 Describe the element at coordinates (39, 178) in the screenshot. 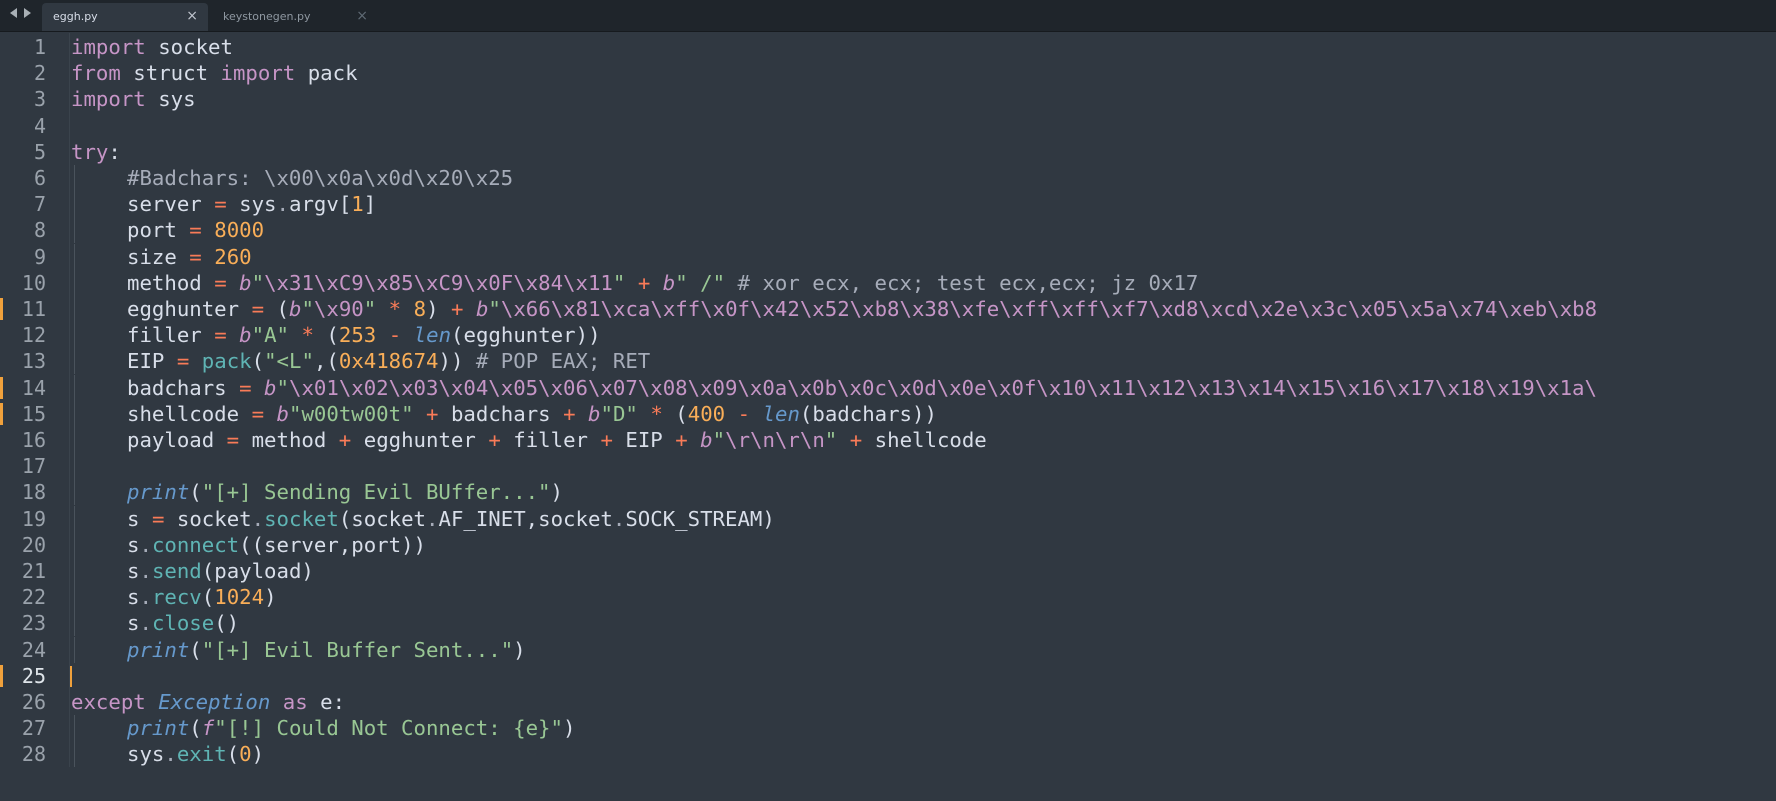

I see `line-number: 6` at that location.